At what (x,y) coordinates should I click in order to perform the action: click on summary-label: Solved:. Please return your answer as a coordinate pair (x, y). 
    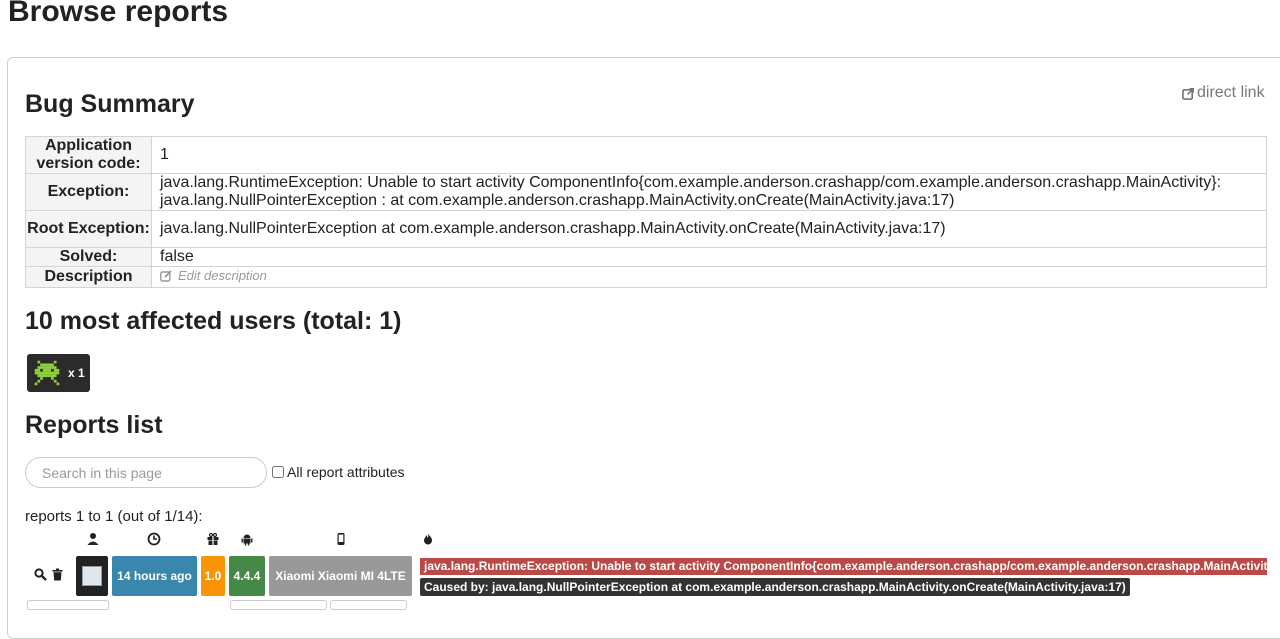
    Looking at the image, I should click on (88, 257).